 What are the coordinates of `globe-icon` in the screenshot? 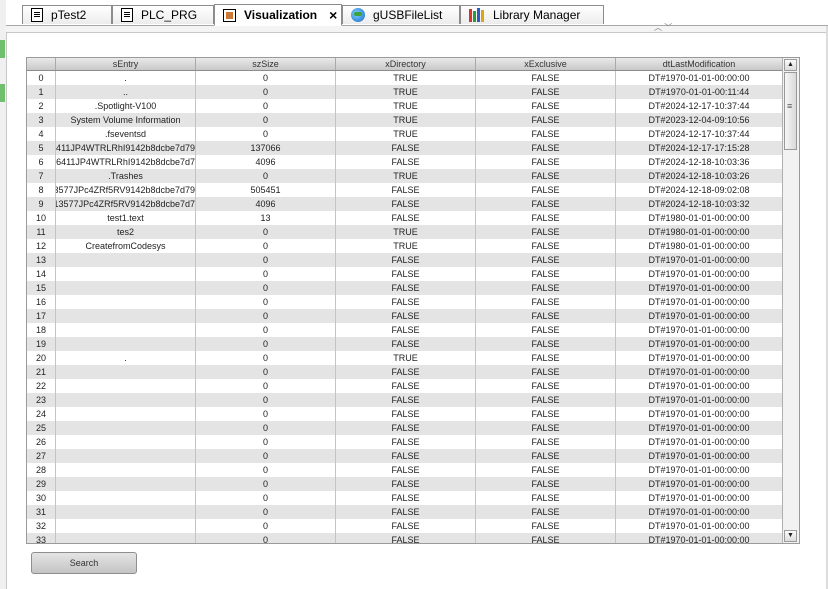 It's located at (358, 15).